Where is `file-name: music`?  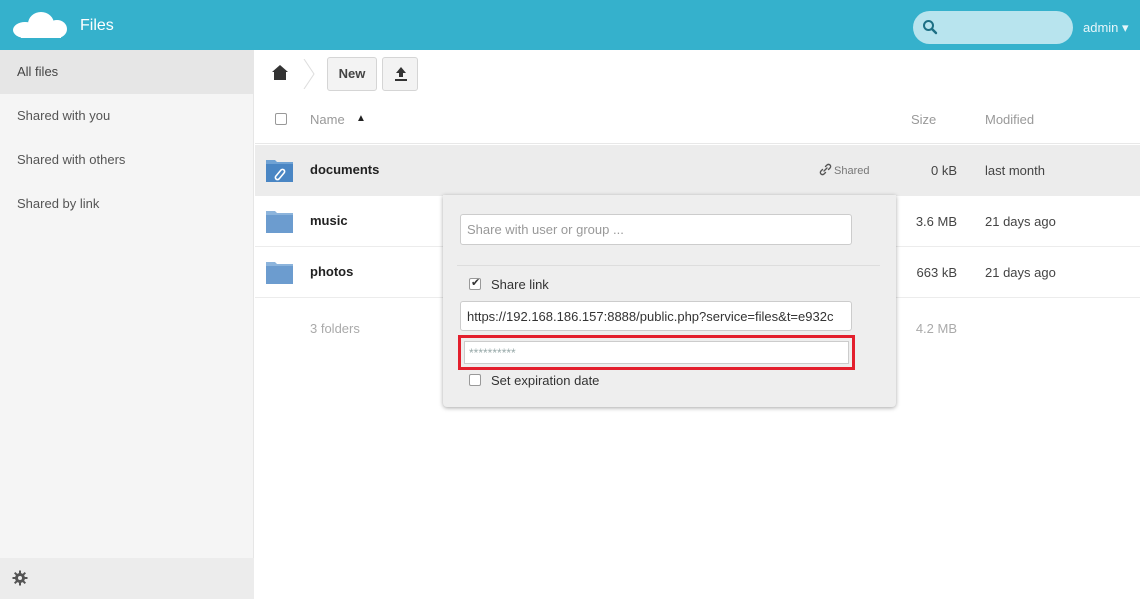
file-name: music is located at coordinates (329, 220).